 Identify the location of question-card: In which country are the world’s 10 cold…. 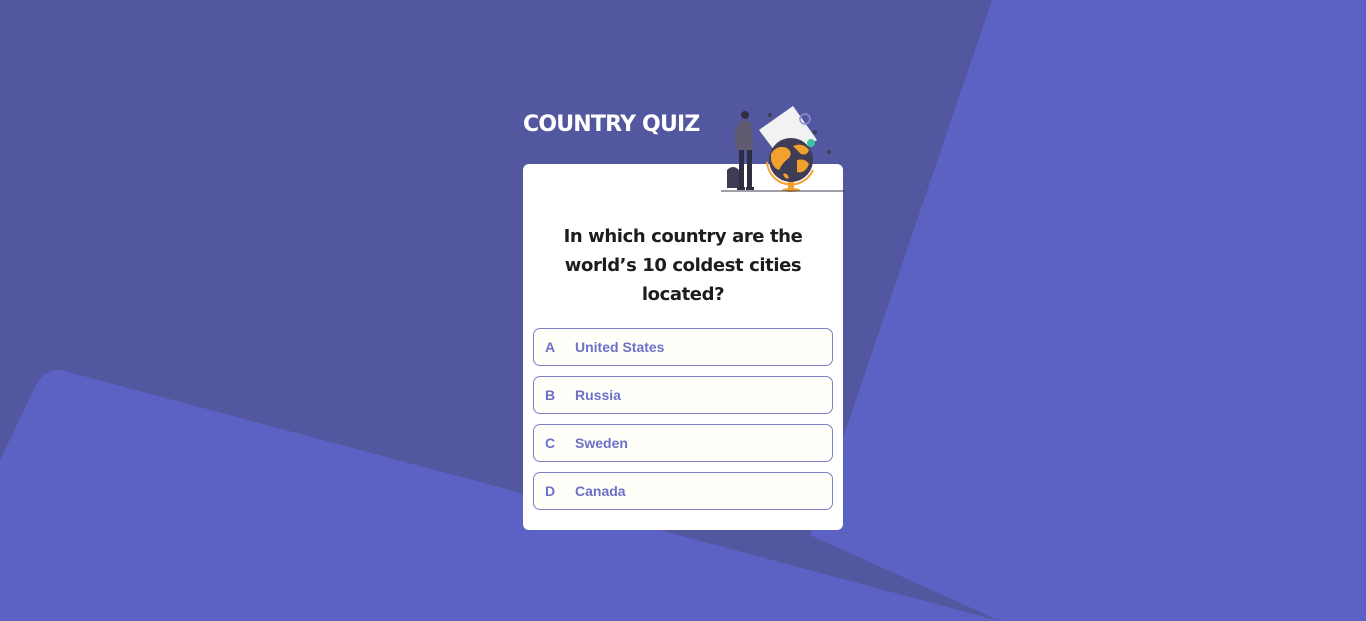
(683, 347).